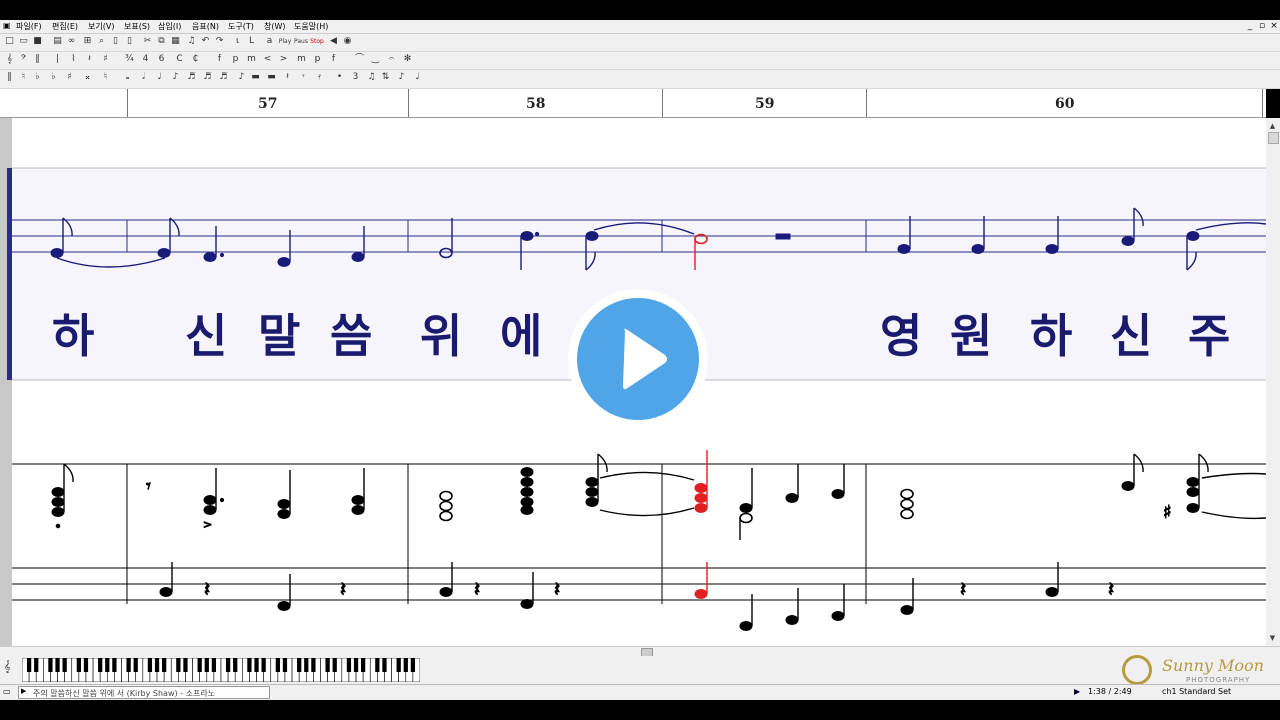  I want to click on vertical-scrollbar: ▲ ▼, so click(1273, 382).